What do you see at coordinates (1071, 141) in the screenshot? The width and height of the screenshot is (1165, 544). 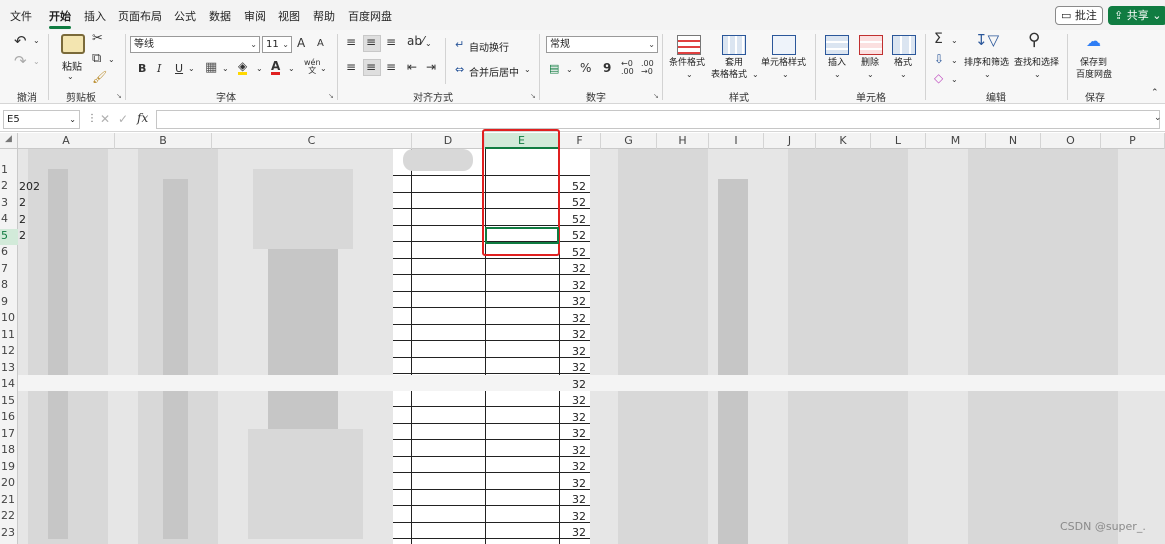 I see `column-header-o: O` at bounding box center [1071, 141].